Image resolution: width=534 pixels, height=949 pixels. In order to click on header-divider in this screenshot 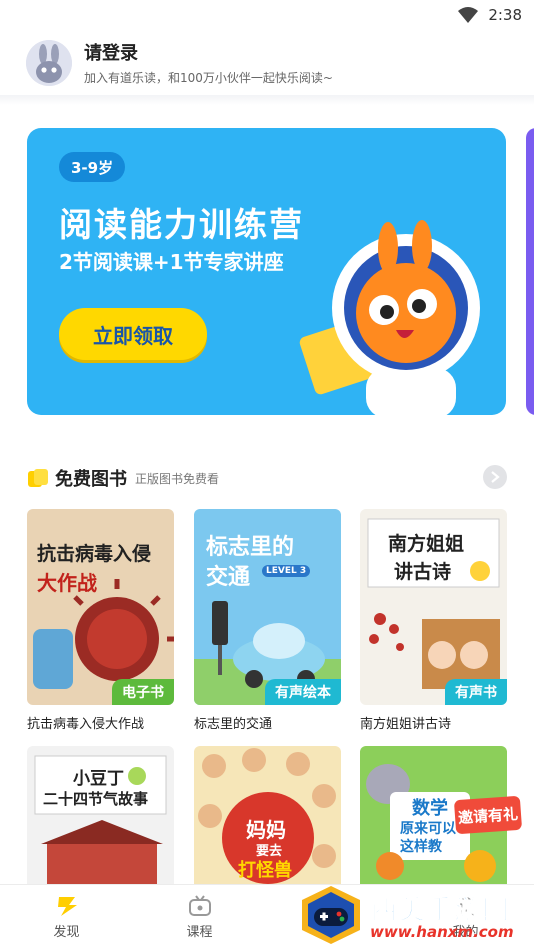, I will do `click(267, 100)`.